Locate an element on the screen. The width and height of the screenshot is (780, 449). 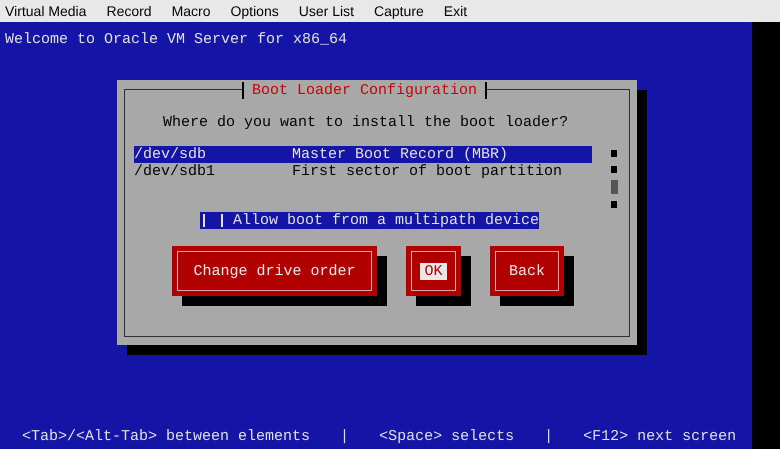
menu-item: Virtual Media is located at coordinates (45, 11).